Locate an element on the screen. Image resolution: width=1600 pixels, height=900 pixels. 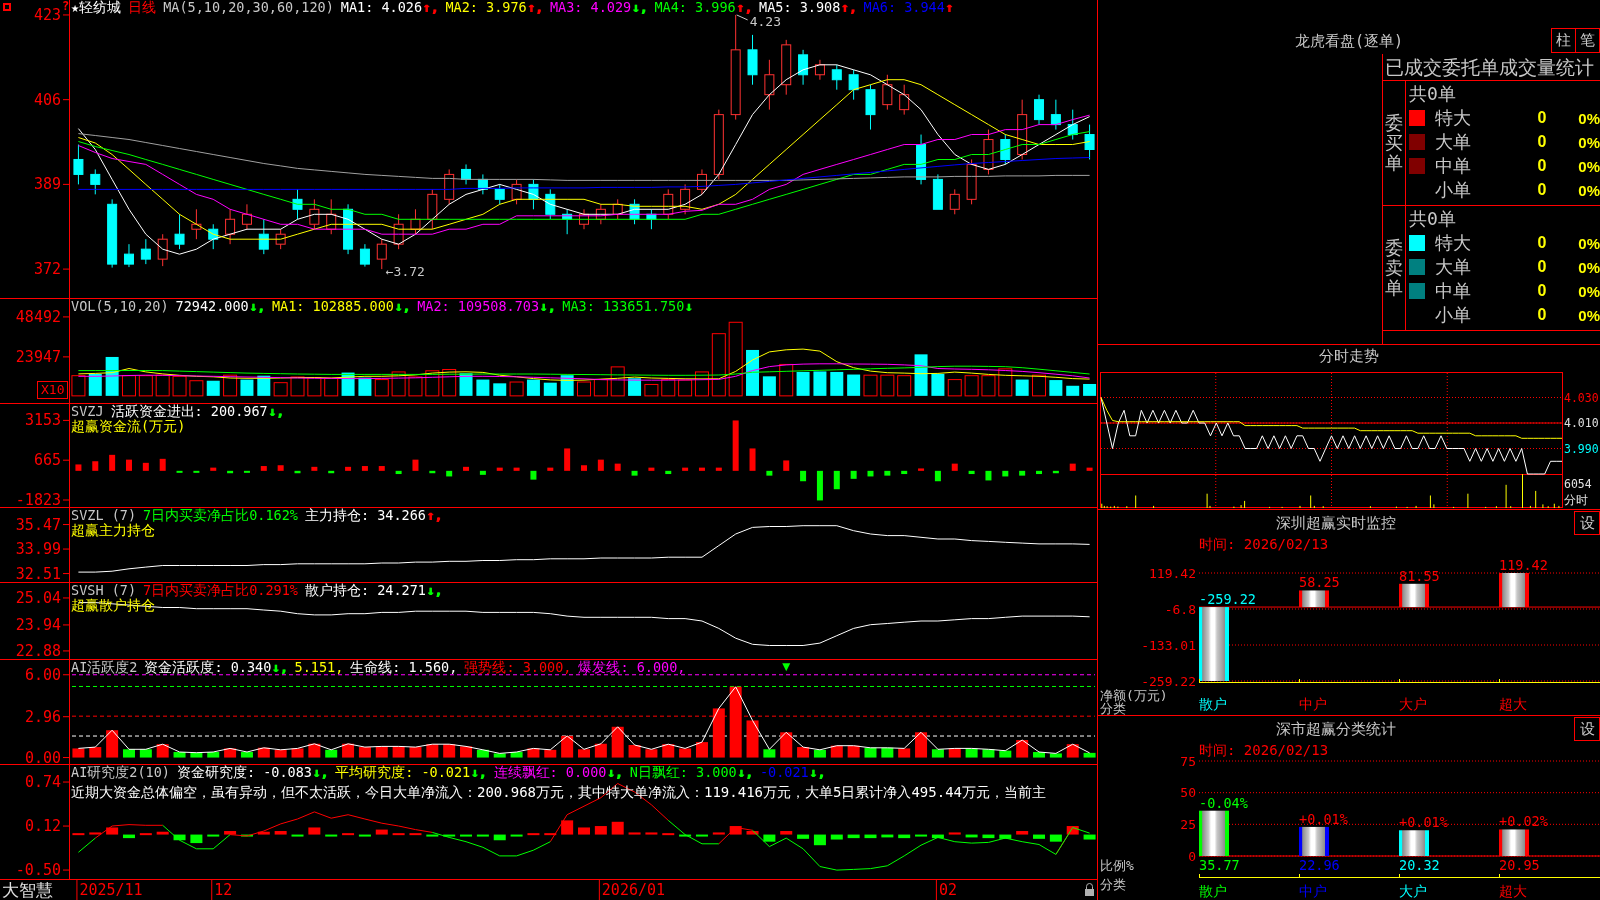
category-label: 中户 is located at coordinates (1313, 704).